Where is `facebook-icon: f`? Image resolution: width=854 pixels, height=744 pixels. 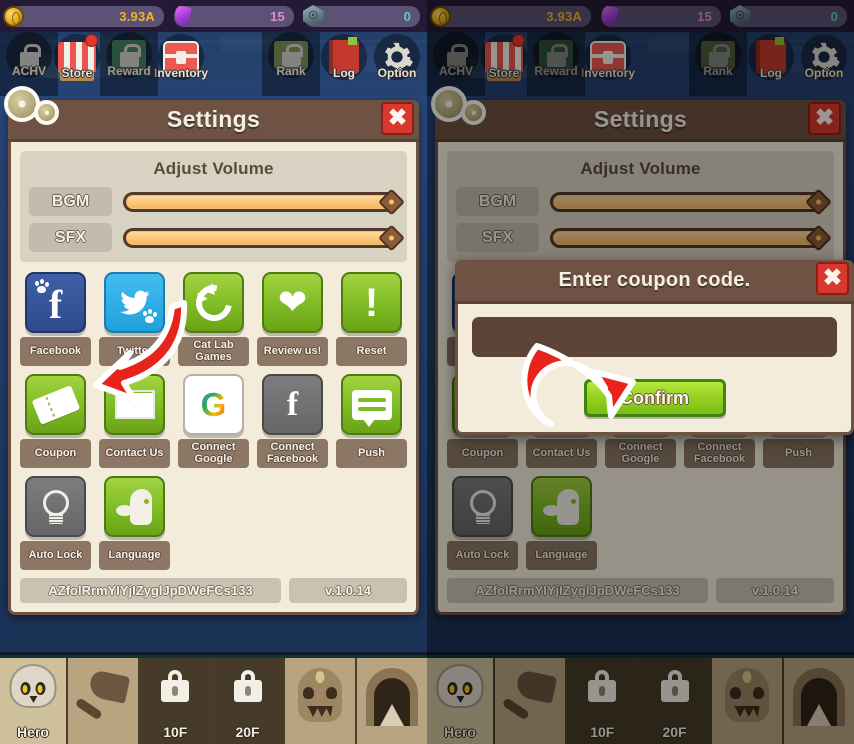
facebook-icon: f is located at coordinates (55, 302).